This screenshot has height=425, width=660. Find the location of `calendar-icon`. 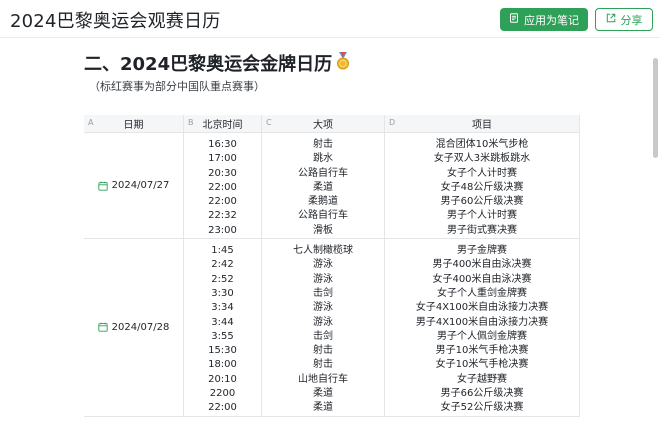

calendar-icon is located at coordinates (103, 327).